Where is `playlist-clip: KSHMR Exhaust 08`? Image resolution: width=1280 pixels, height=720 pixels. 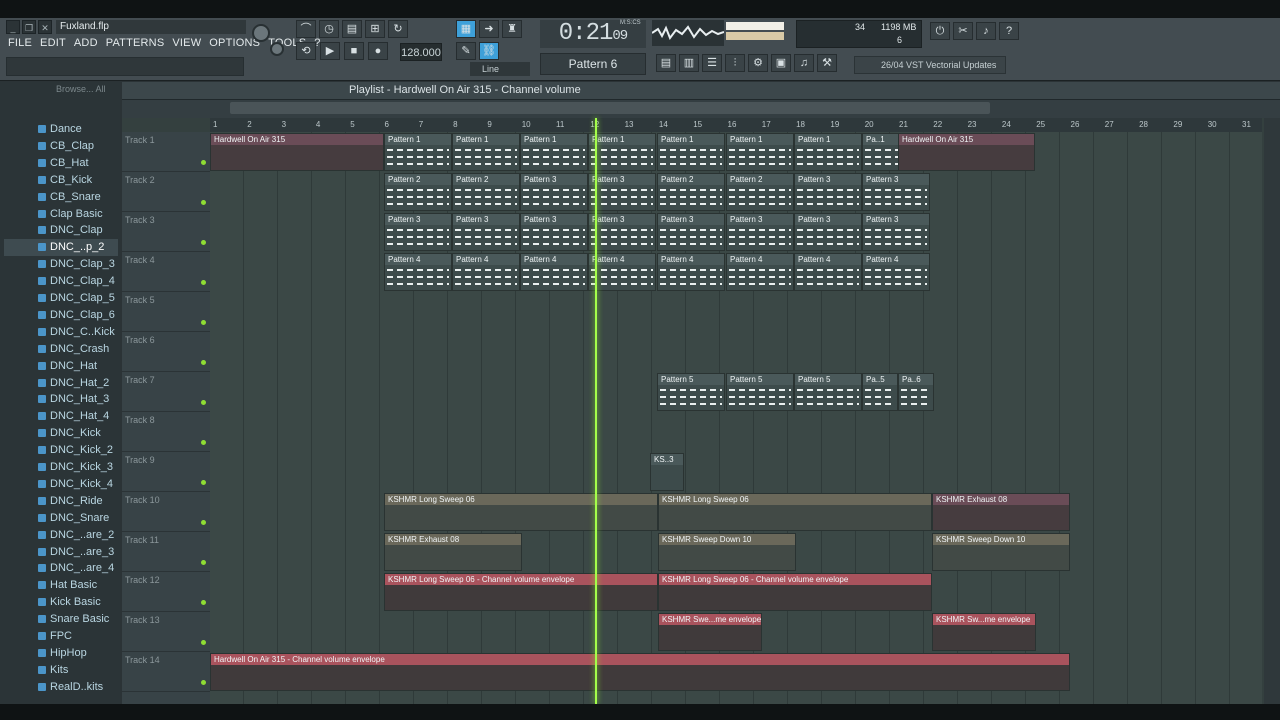
playlist-clip: KSHMR Exhaust 08 is located at coordinates (453, 552).